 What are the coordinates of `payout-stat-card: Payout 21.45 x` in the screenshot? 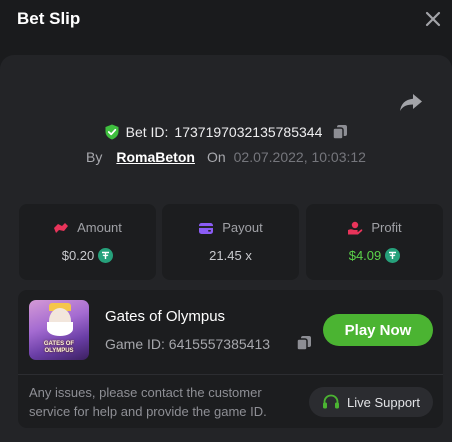 It's located at (230, 242).